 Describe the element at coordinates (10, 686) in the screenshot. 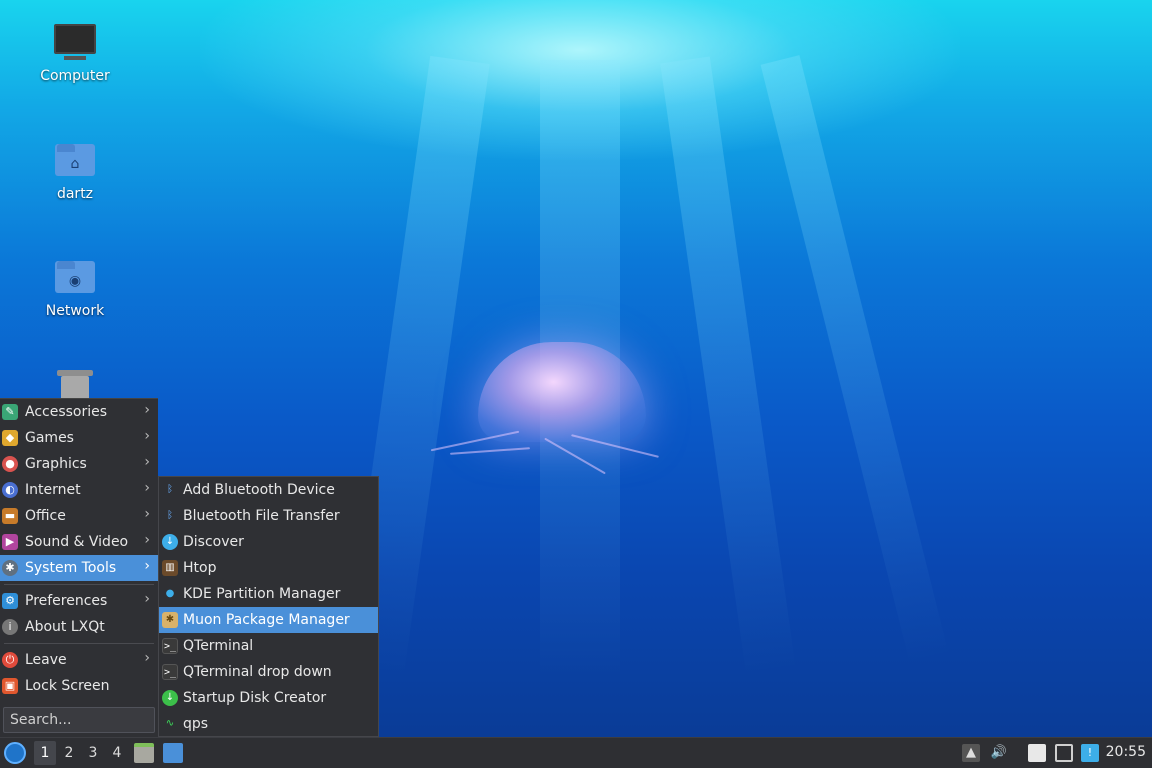

I see `lock-icon: ▣` at that location.